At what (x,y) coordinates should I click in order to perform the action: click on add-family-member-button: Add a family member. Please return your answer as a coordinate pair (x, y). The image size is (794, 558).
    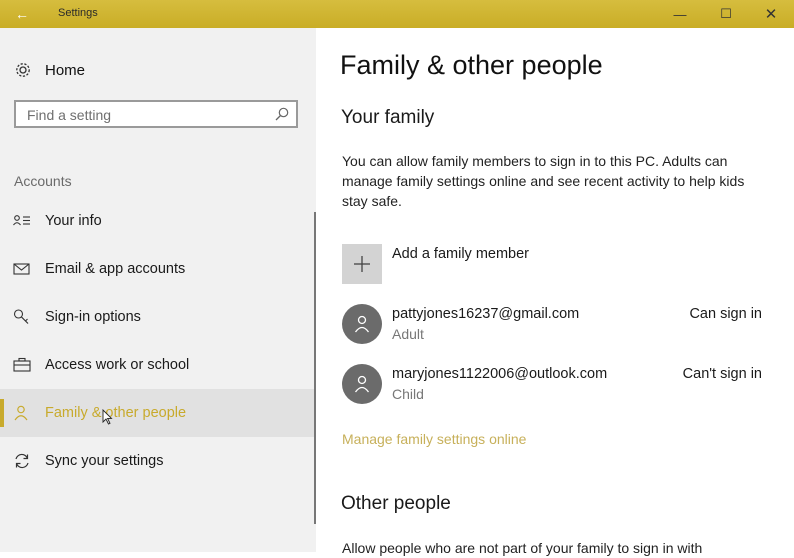
    Looking at the image, I should click on (552, 264).